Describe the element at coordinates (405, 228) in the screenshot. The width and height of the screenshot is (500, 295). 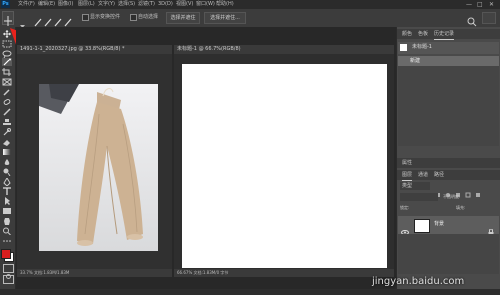
I see `layer-visibility-toggle` at that location.